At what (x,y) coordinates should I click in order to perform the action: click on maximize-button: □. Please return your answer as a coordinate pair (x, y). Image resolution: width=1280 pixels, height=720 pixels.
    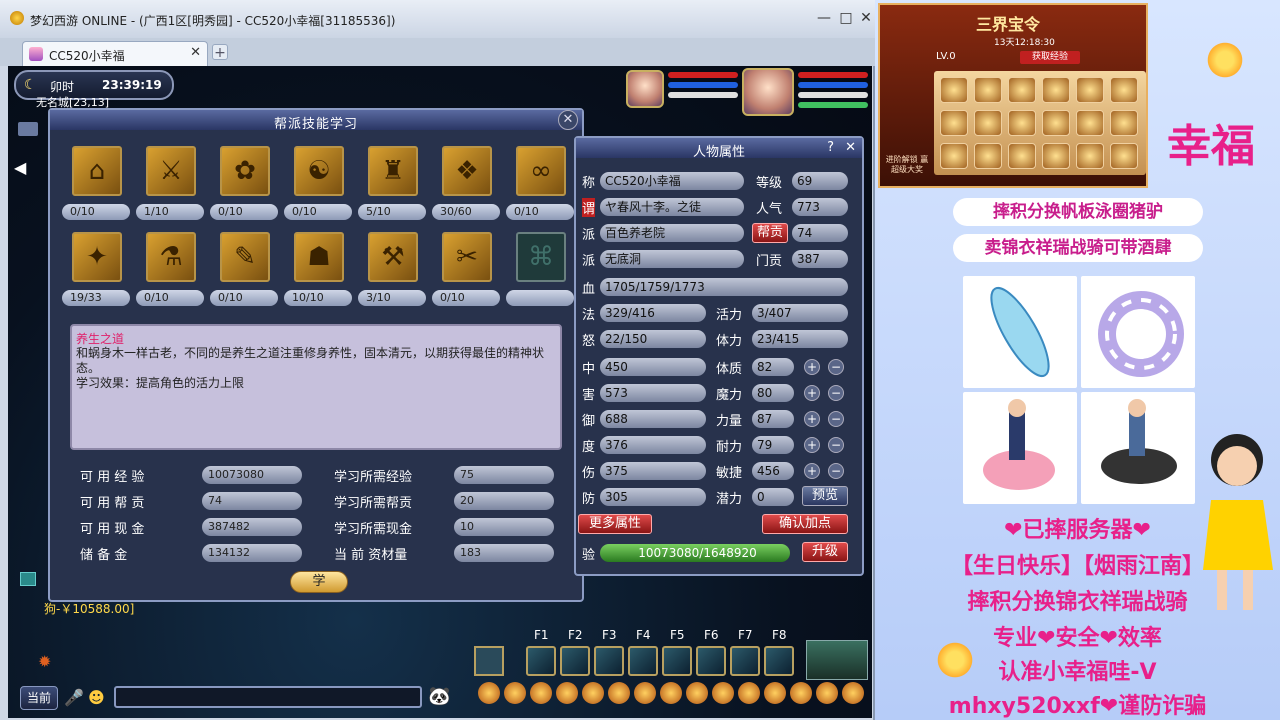
    Looking at the image, I should click on (846, 18).